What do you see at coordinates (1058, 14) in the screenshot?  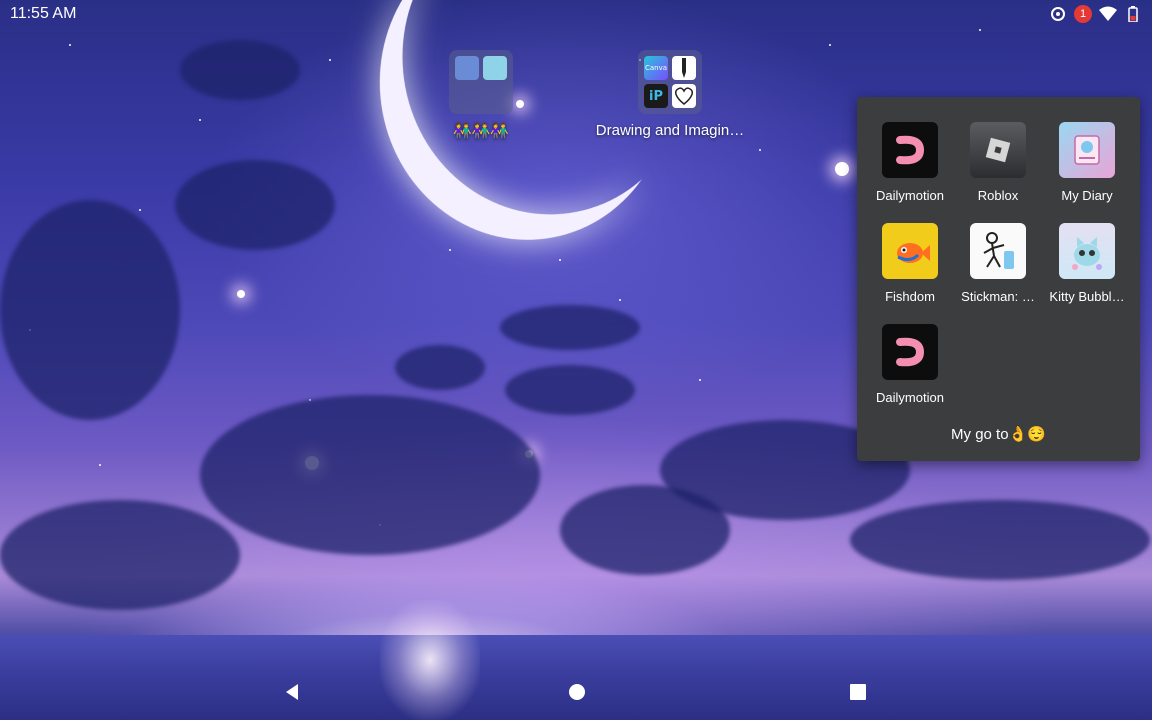 I see `sync-icon` at bounding box center [1058, 14].